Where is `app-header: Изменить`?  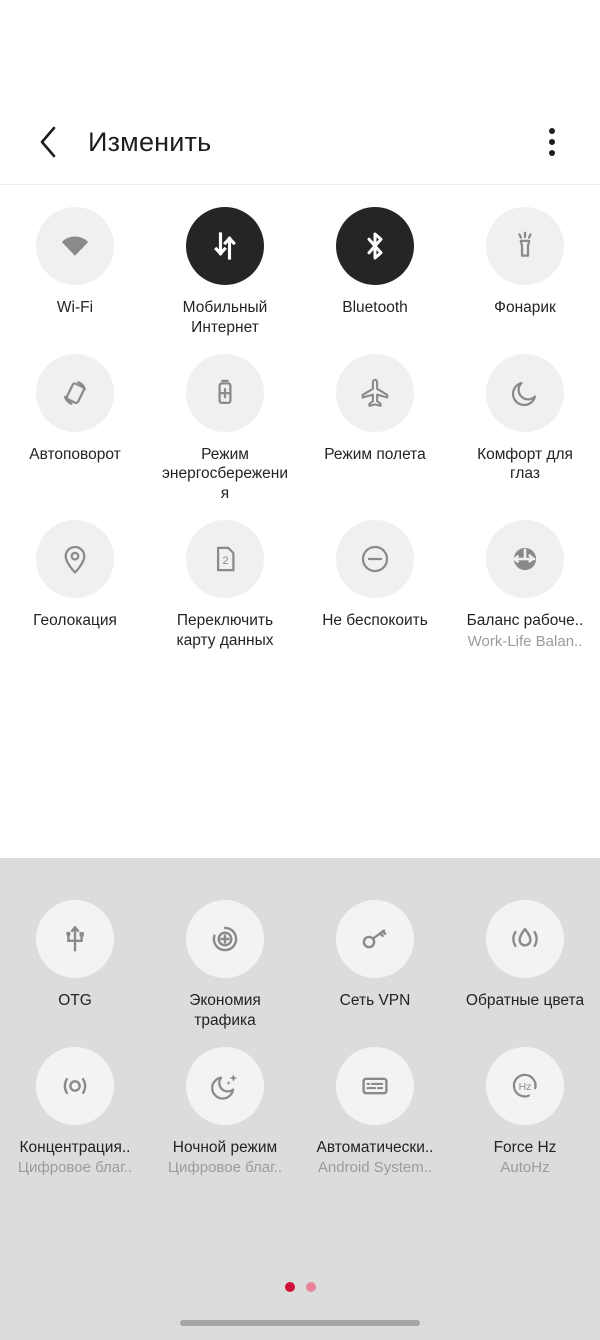
app-header: Изменить is located at coordinates (300, 142).